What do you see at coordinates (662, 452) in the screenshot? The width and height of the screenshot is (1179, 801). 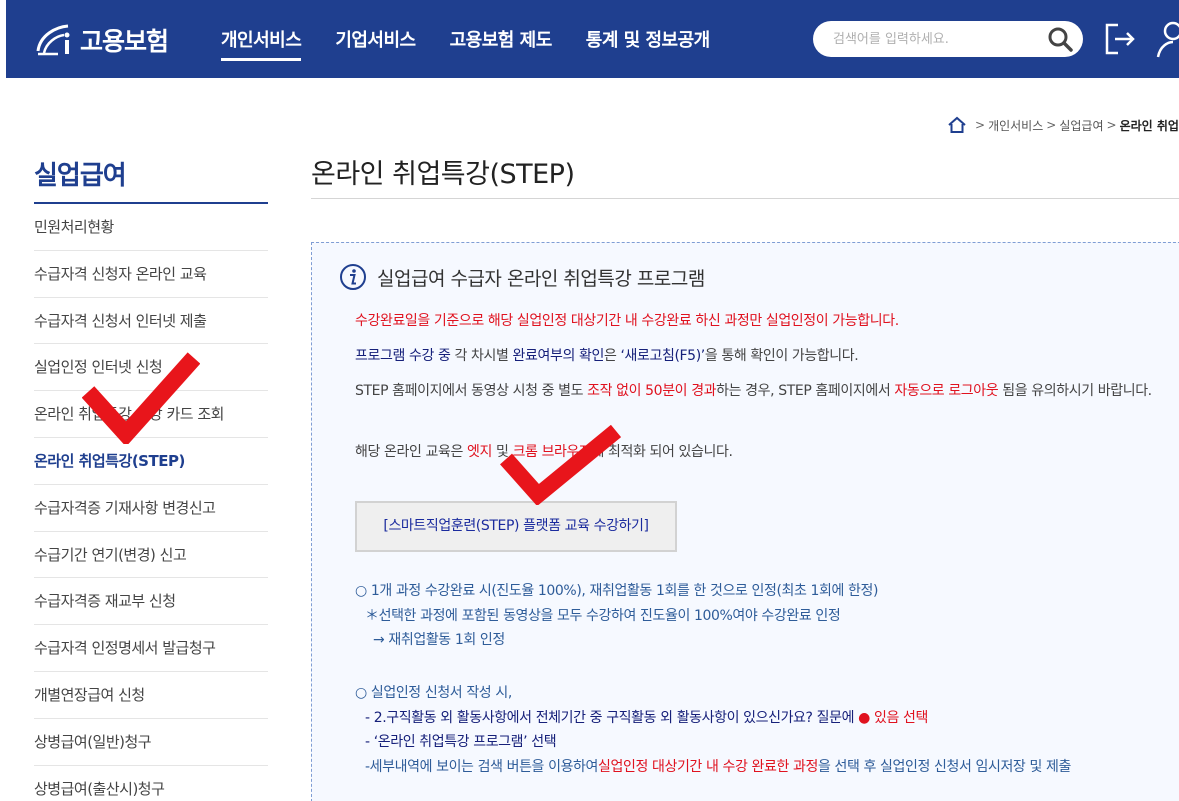 I see `notice-browser-e: 에 최적화 되어 있습니다.` at bounding box center [662, 452].